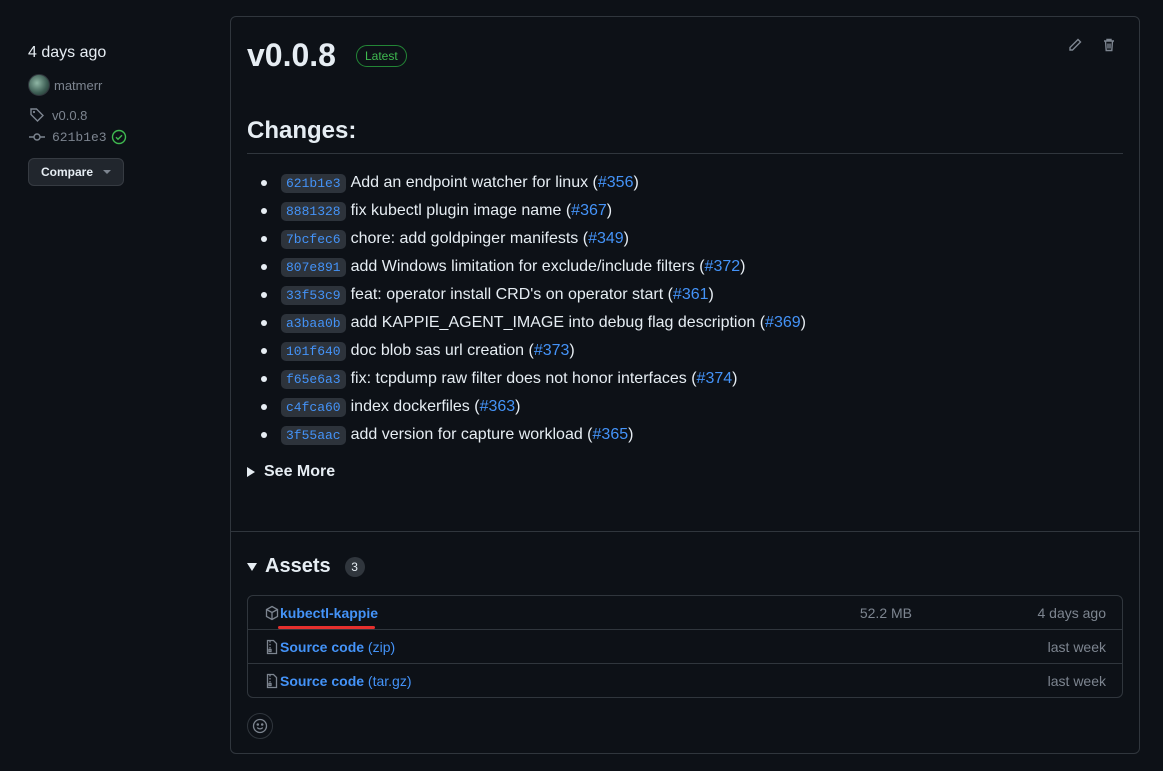 This screenshot has width=1163, height=771. I want to click on pr-link: #361, so click(691, 295).